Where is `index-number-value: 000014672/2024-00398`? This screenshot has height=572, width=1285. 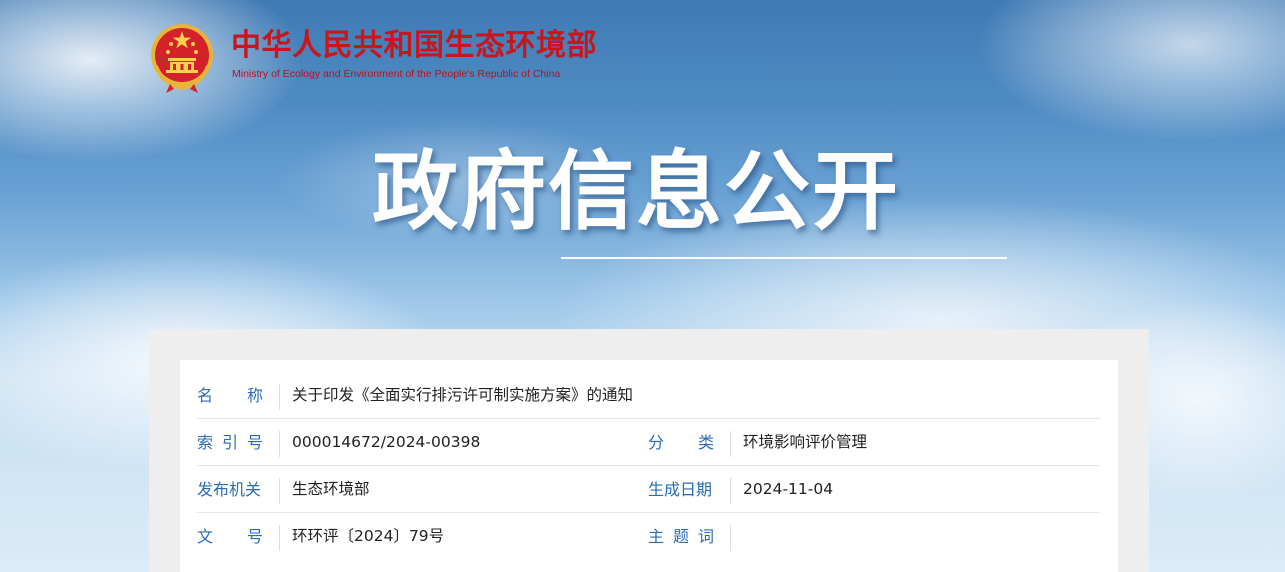 index-number-value: 000014672/2024-00398 is located at coordinates (386, 442).